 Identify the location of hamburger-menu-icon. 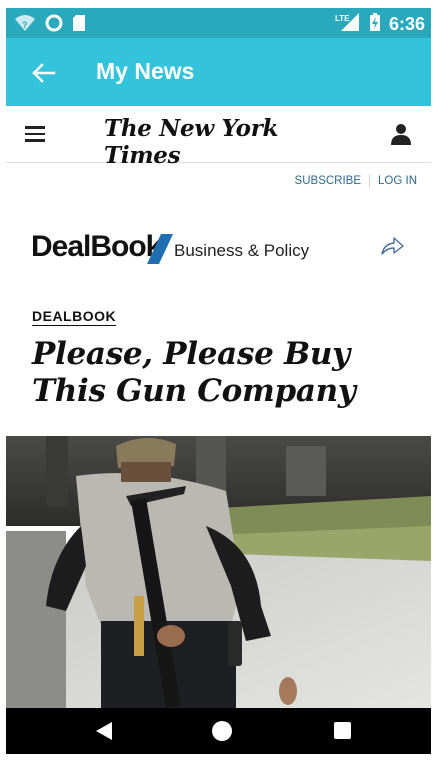
(35, 134).